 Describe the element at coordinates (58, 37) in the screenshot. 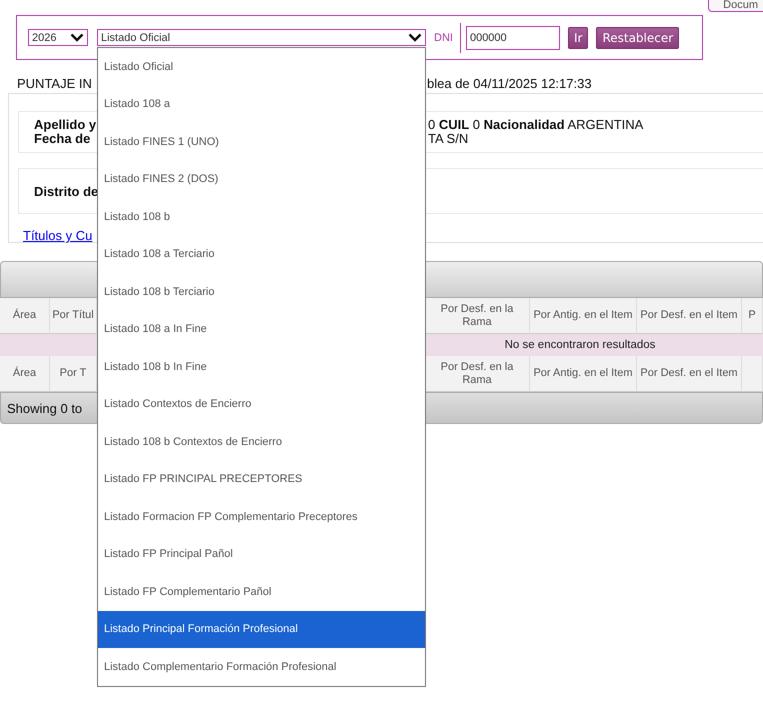

I see `year-select: 2026` at that location.